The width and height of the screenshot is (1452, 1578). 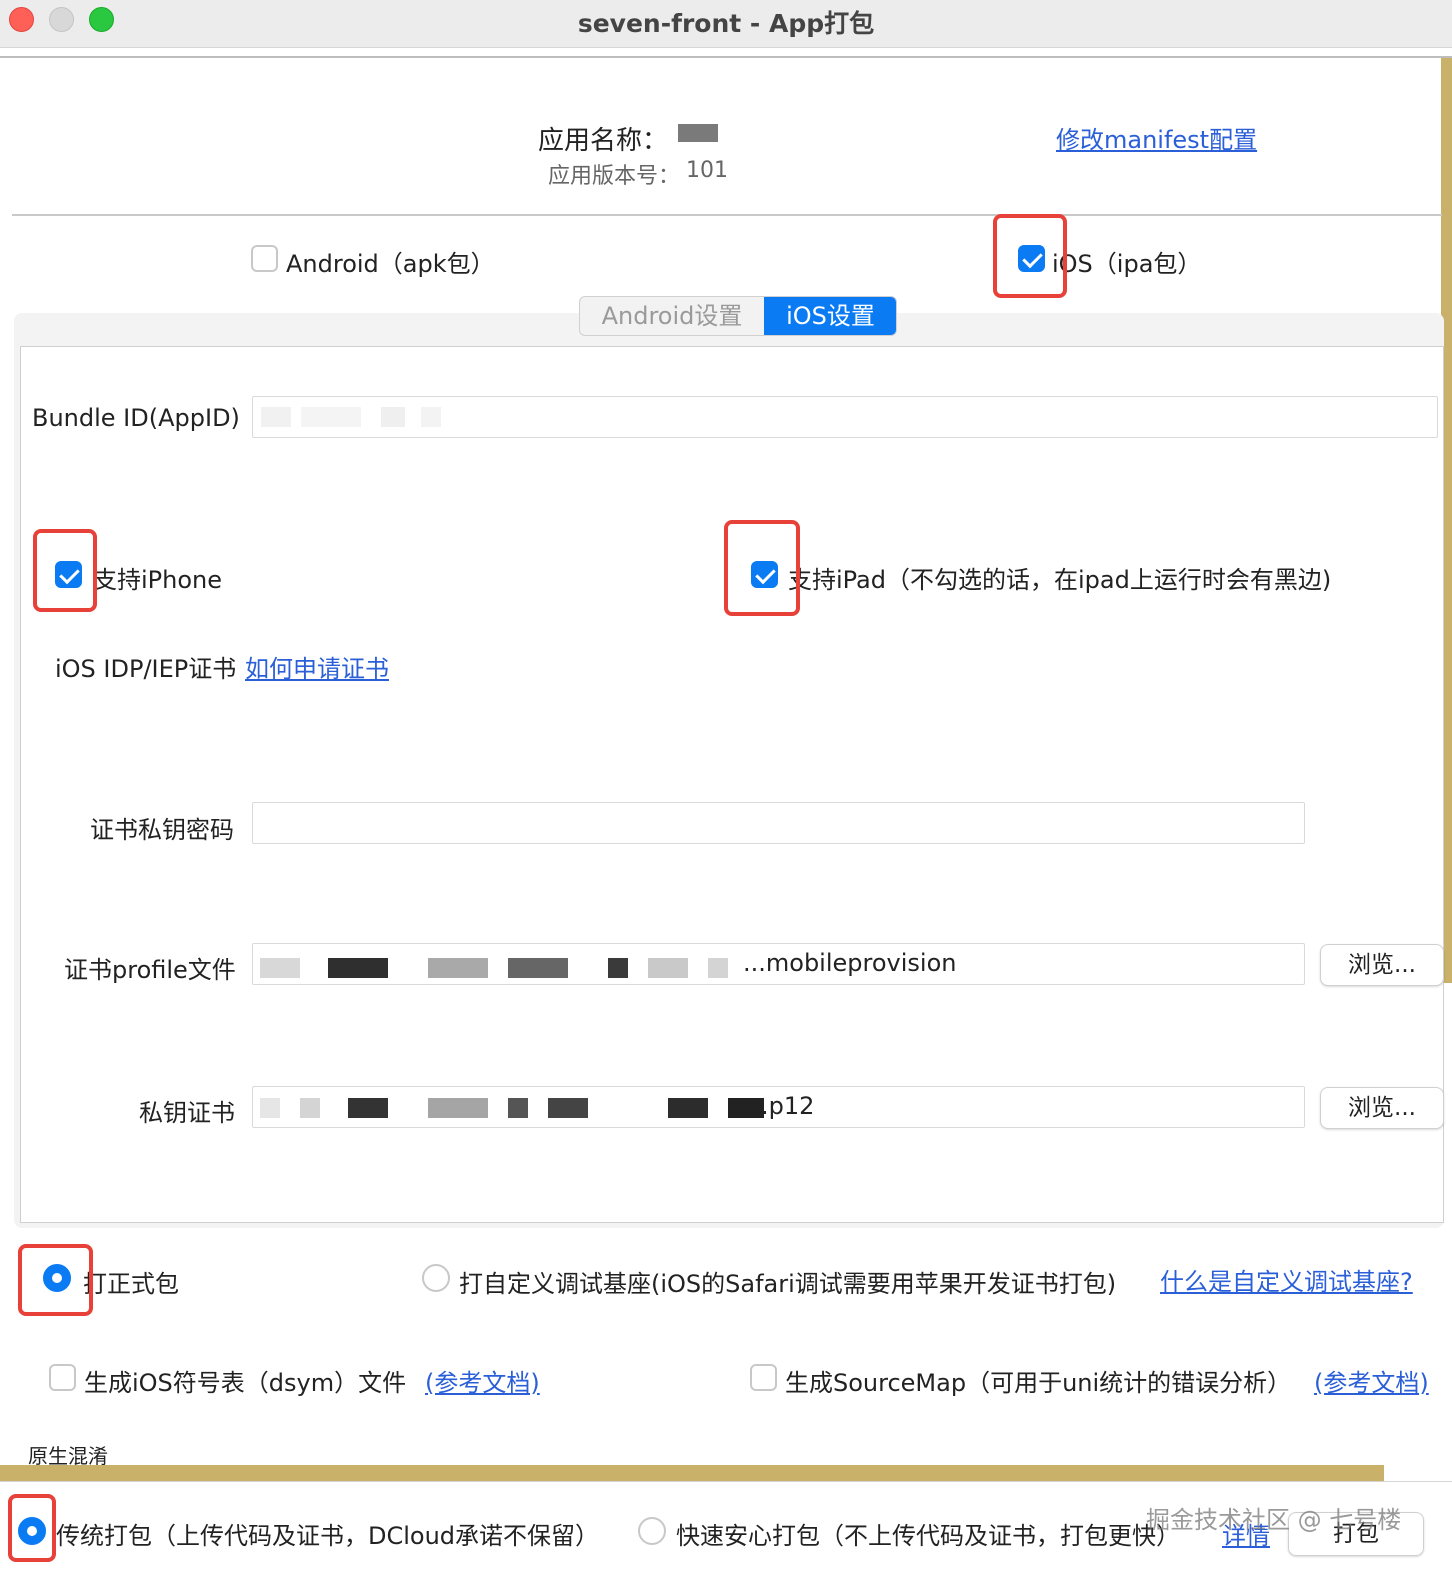 I want to click on sourcemap-checkbox, so click(x=763, y=1377).